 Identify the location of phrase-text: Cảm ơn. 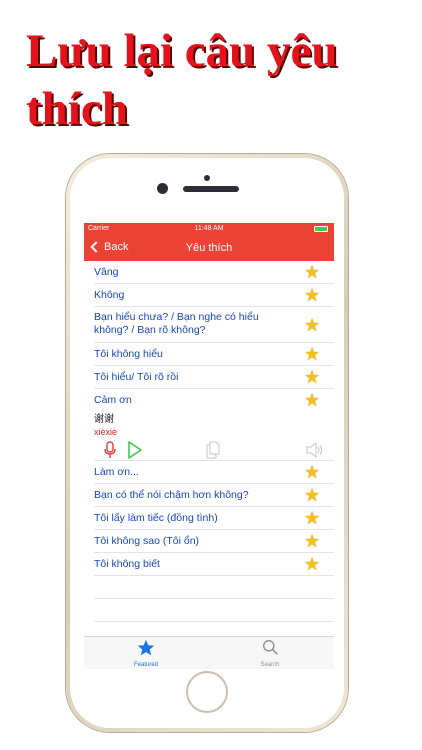
(113, 400).